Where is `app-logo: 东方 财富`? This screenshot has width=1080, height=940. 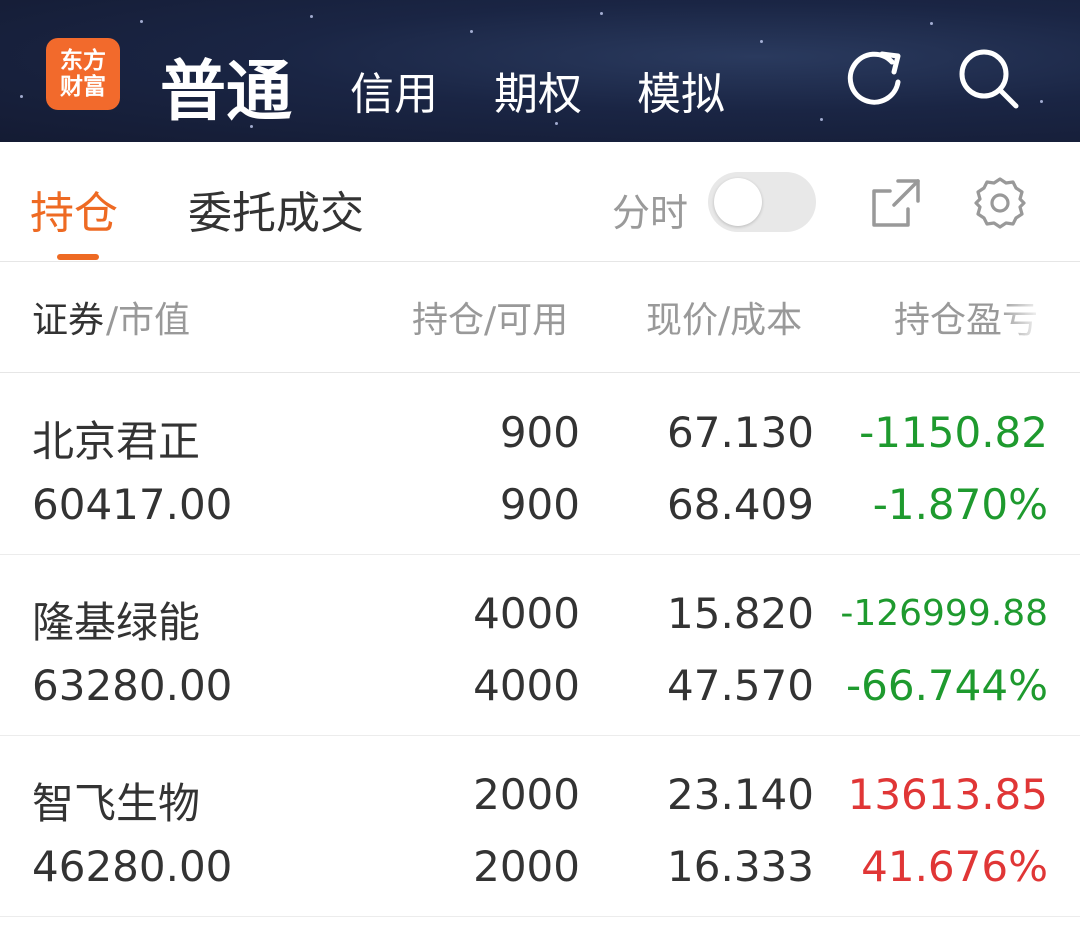
app-logo: 东方 财富 is located at coordinates (83, 74).